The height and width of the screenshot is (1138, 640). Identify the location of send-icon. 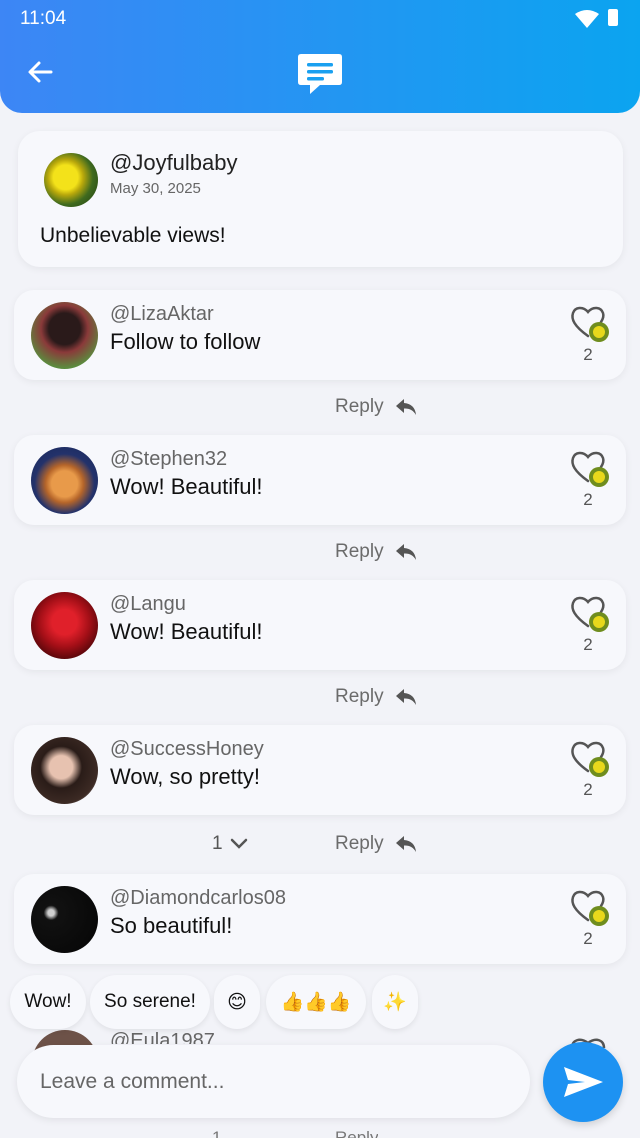
(583, 1082).